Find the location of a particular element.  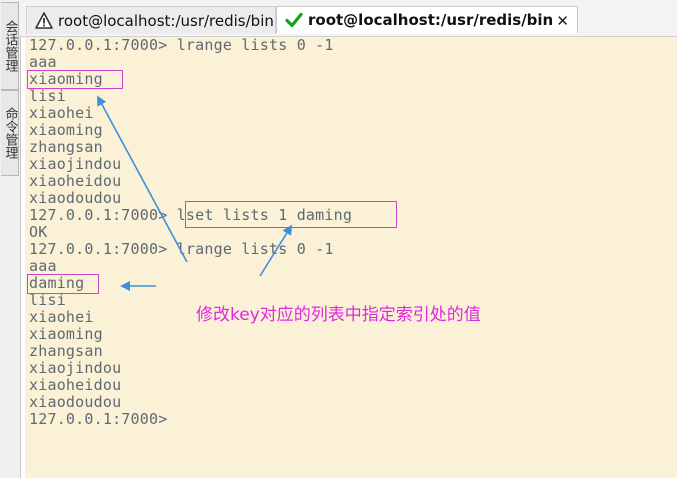

tab-session-1-title: root@localhost:/usr/redis/bin is located at coordinates (166, 20).